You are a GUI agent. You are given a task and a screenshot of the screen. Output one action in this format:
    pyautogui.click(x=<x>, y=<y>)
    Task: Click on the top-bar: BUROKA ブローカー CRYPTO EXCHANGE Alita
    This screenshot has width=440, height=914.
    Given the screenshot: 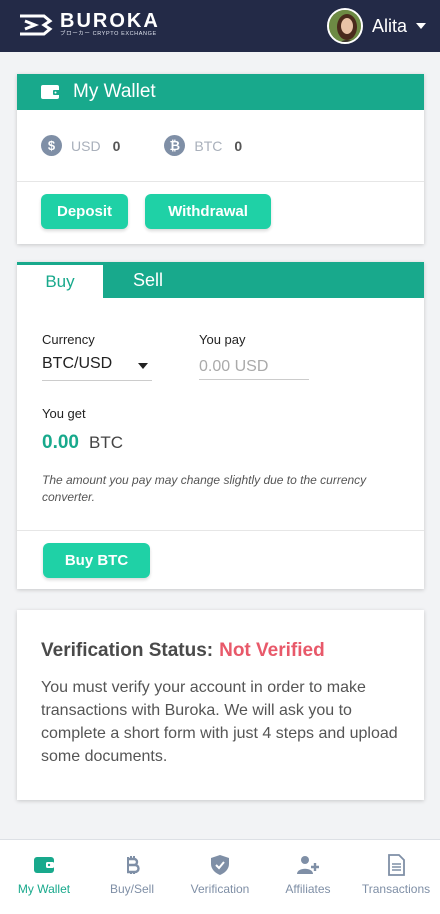 What is the action you would take?
    pyautogui.click(x=220, y=26)
    